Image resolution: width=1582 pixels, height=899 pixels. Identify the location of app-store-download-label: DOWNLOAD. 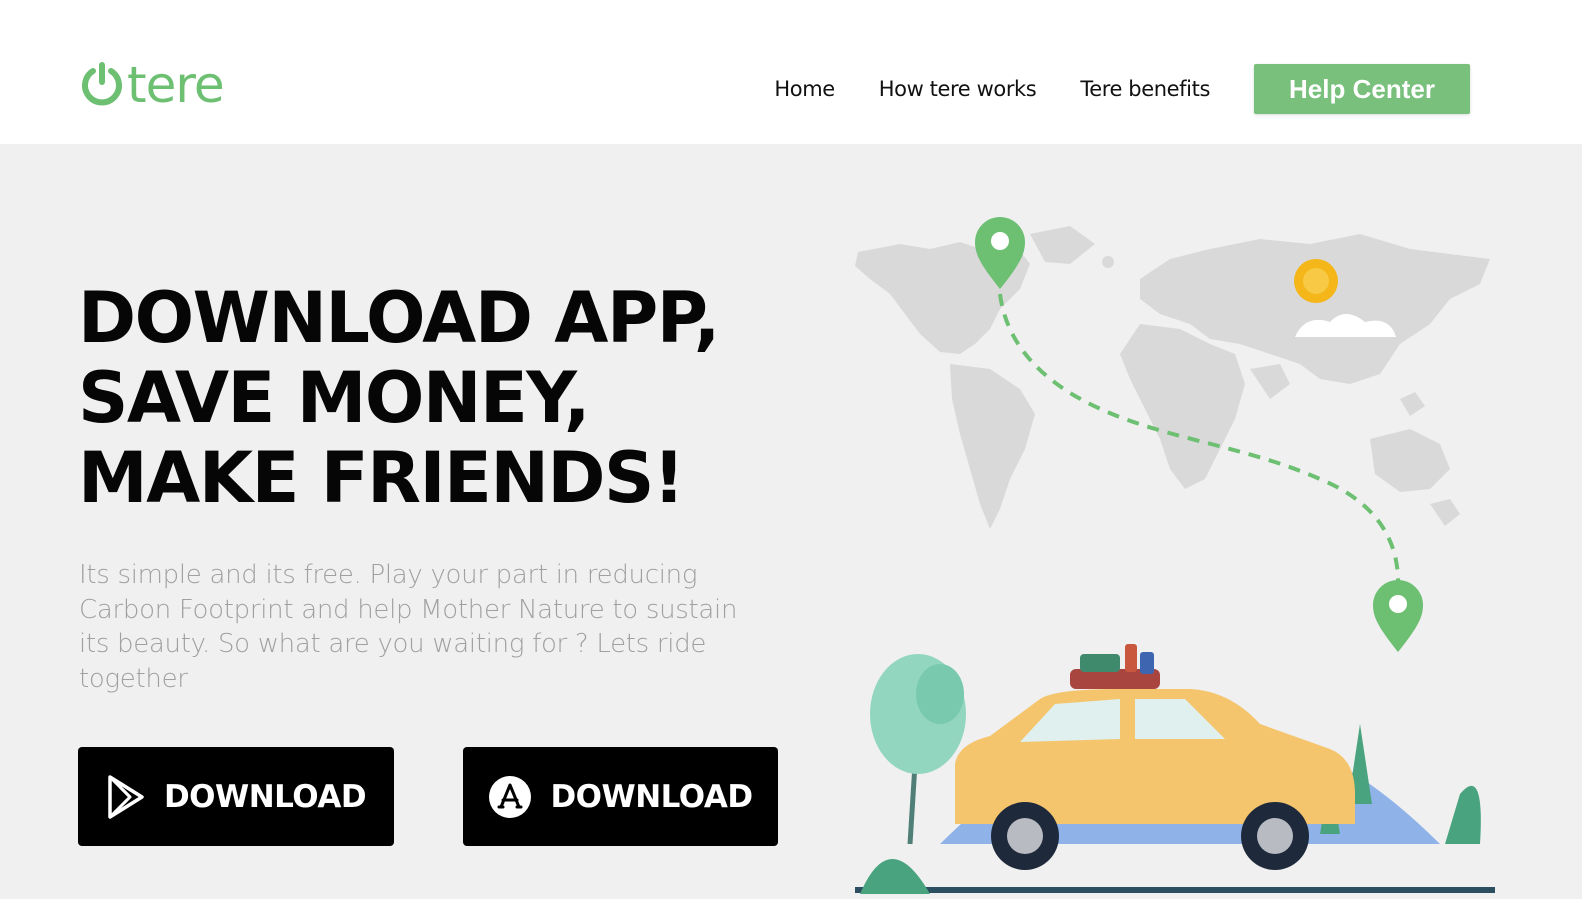
(651, 796).